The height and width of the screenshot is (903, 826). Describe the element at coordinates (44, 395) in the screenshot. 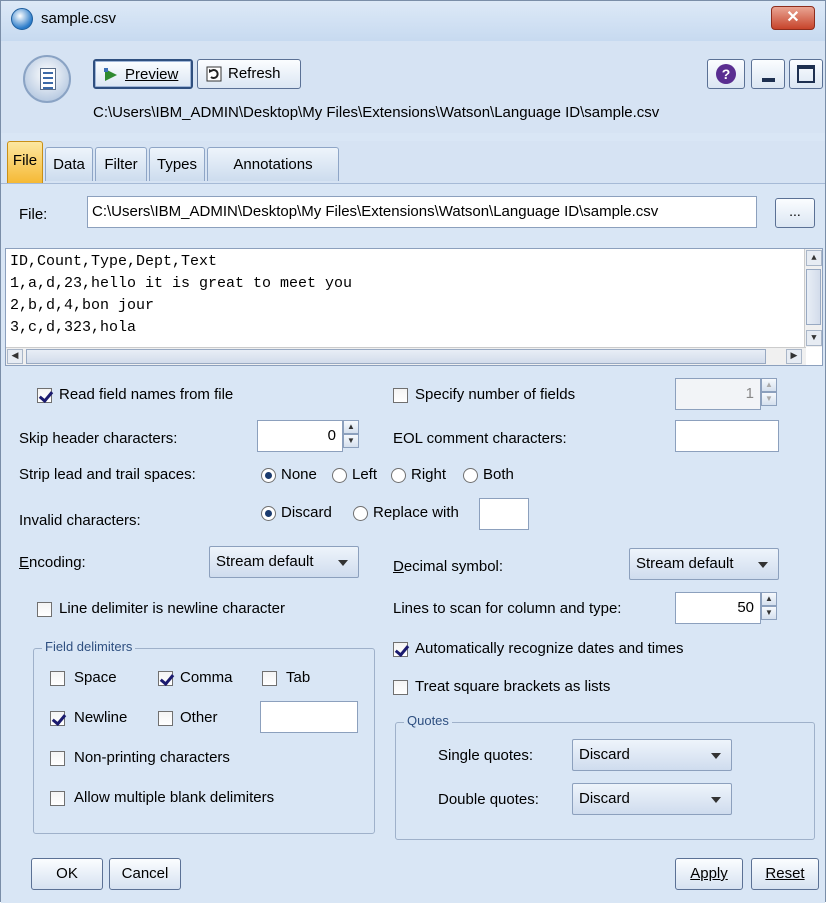

I see `read-field-names-checkbox` at that location.